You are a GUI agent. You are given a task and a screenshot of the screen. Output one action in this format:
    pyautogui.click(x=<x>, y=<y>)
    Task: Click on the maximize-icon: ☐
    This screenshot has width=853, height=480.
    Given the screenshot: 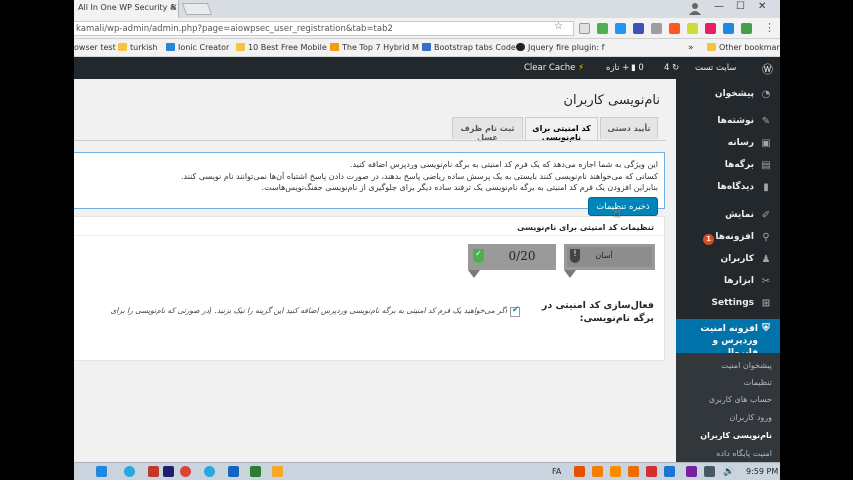 What is the action you would take?
    pyautogui.click(x=740, y=6)
    